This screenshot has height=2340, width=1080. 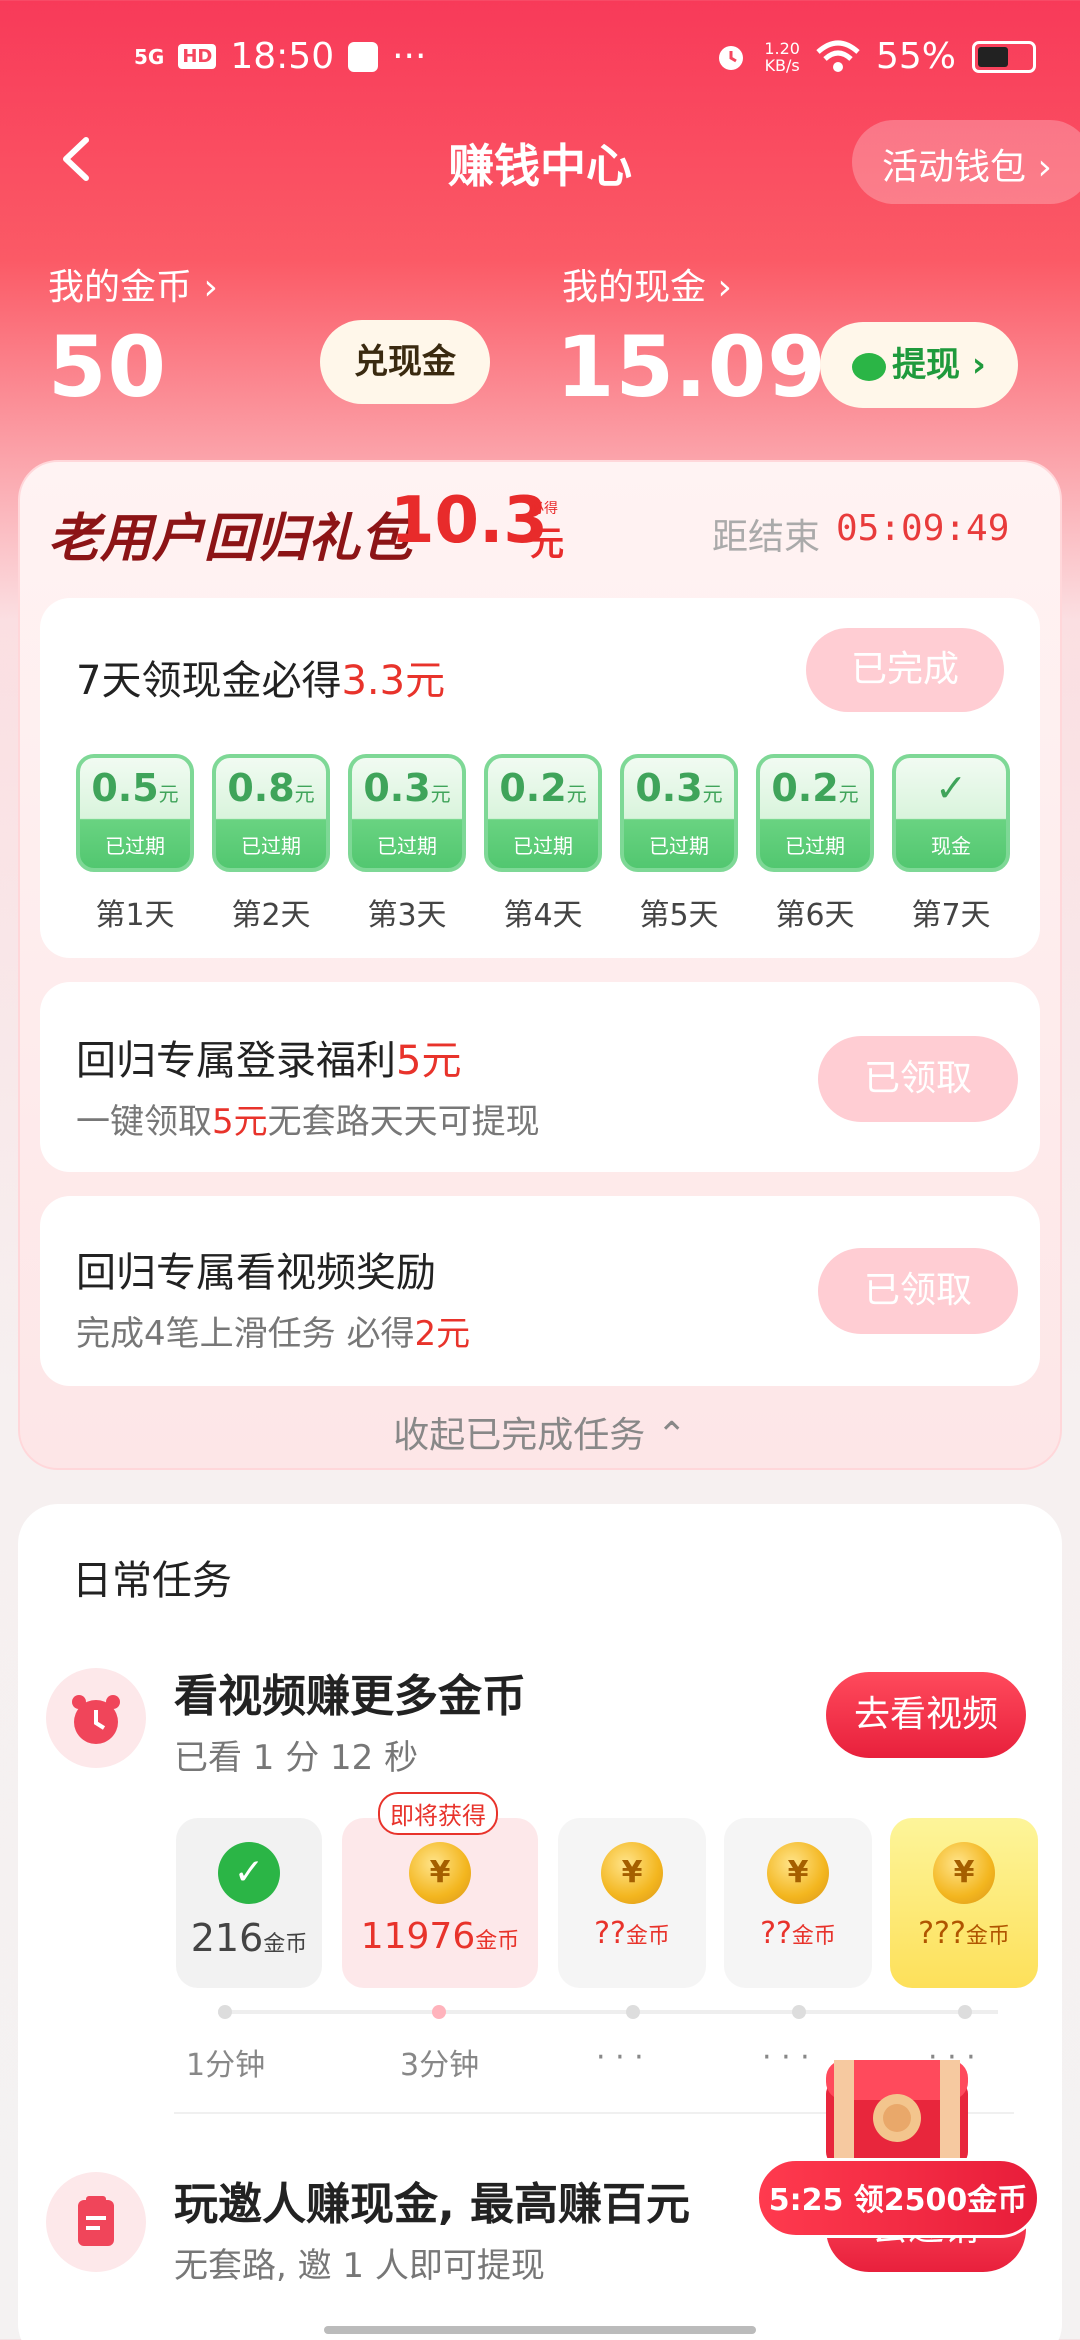 What do you see at coordinates (966, 162) in the screenshot?
I see `activity-wallet-button: 活动钱包 ›` at bounding box center [966, 162].